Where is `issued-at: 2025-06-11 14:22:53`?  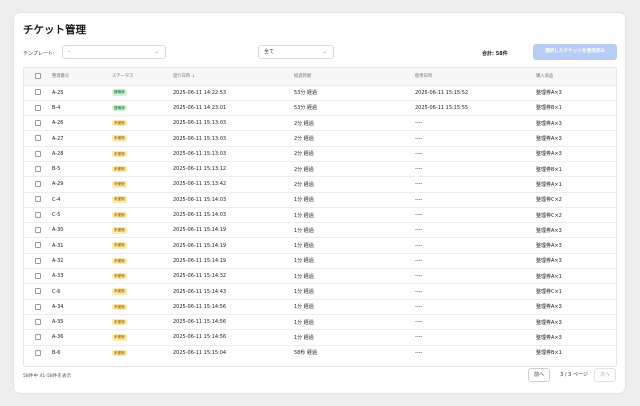 issued-at: 2025-06-11 14:22:53 is located at coordinates (200, 92).